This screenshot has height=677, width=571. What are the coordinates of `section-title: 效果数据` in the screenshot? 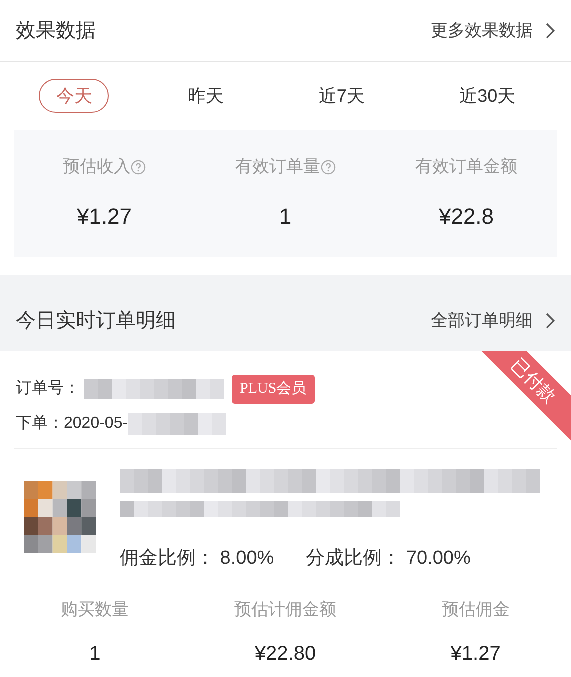 It's located at (56, 31).